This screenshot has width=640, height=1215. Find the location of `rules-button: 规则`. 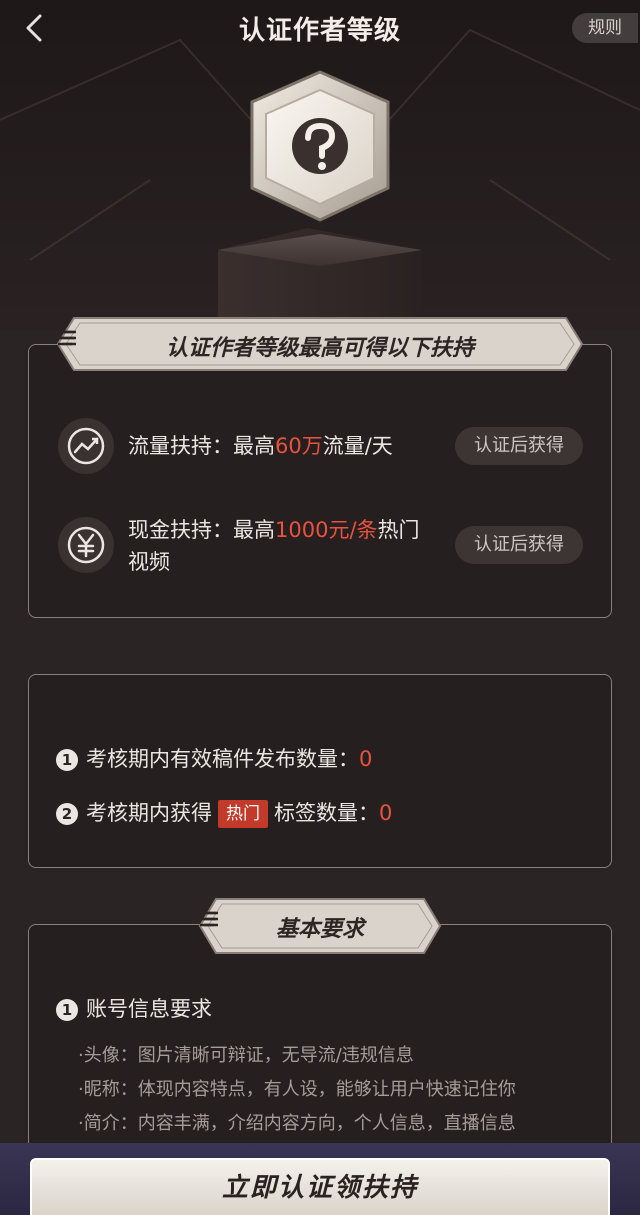

rules-button: 规则 is located at coordinates (605, 28).